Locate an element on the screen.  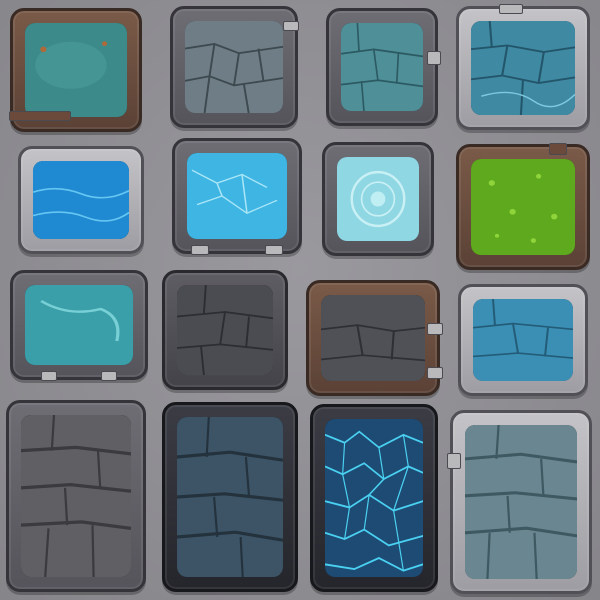
tile-stone-floor is located at coordinates (234, 67).